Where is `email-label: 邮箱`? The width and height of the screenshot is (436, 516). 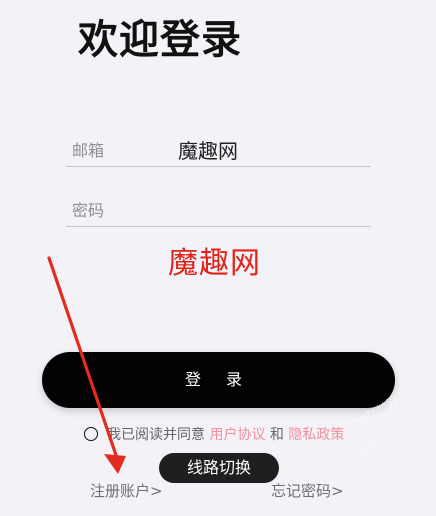
email-label: 邮箱 is located at coordinates (88, 150).